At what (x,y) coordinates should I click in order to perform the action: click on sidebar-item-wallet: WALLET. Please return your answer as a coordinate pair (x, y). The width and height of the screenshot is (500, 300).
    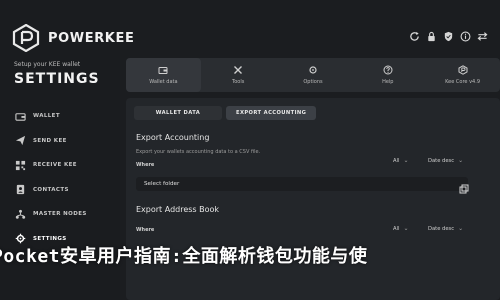
    Looking at the image, I should click on (64, 116).